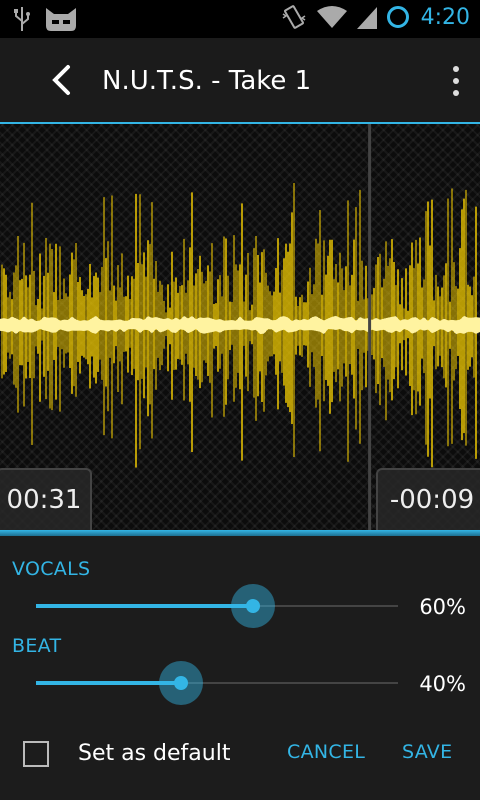 This screenshot has height=800, width=480. Describe the element at coordinates (294, 17) in the screenshot. I see `vibrate-icon` at that location.